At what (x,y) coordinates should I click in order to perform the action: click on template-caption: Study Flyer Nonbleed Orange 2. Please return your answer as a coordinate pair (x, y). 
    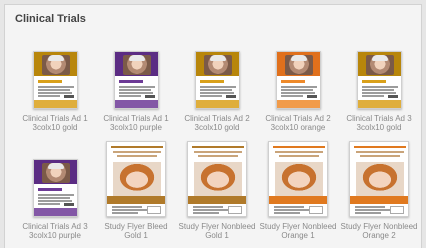
    Looking at the image, I should click on (379, 231).